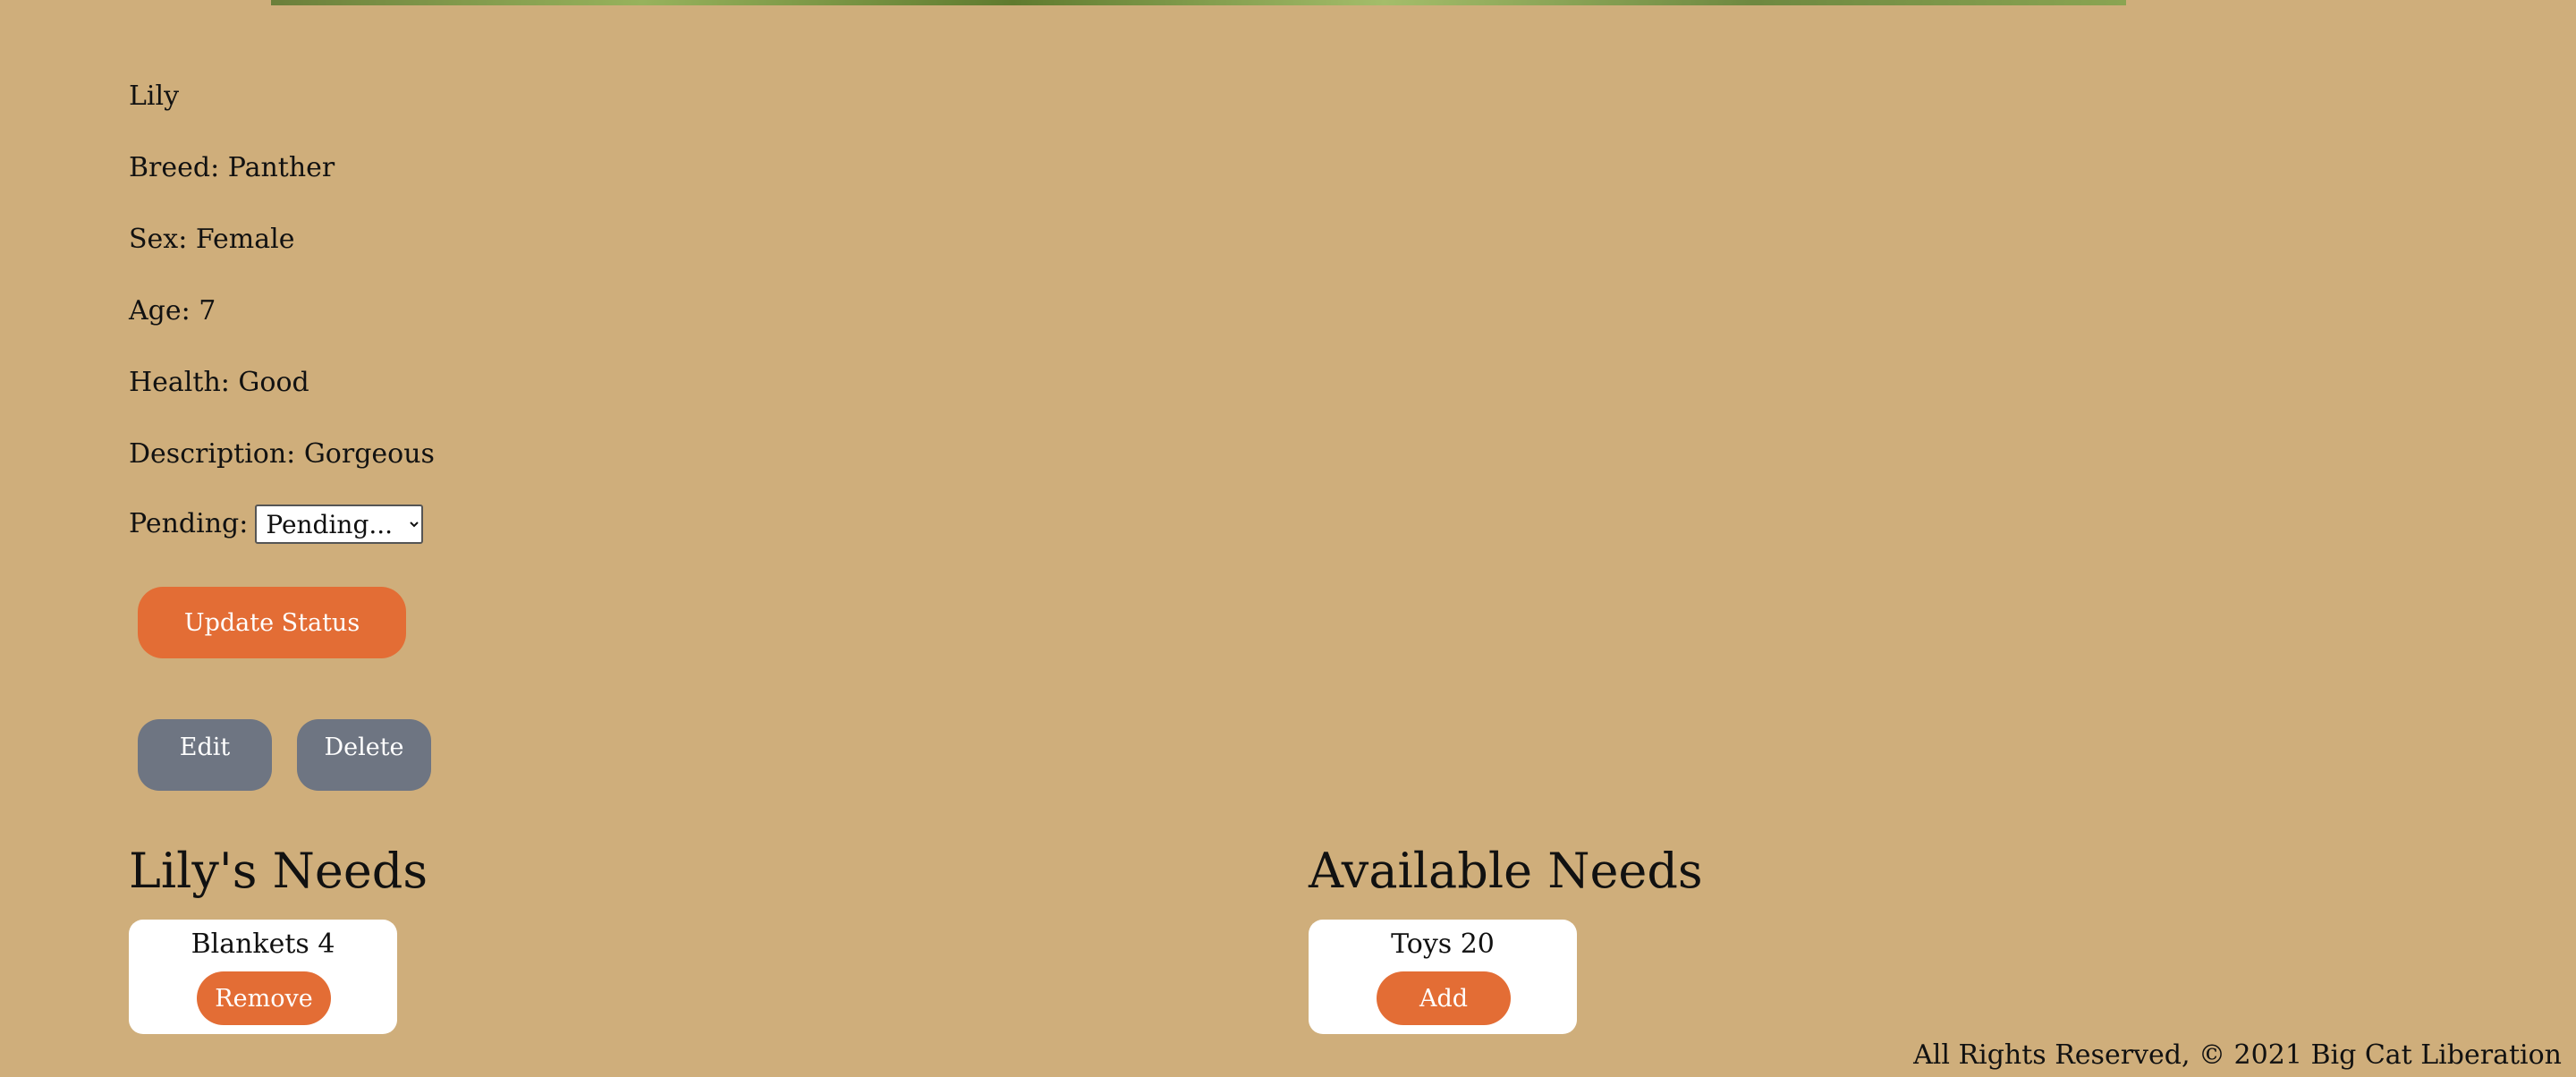  I want to click on animal-name: Lily, so click(154, 96).